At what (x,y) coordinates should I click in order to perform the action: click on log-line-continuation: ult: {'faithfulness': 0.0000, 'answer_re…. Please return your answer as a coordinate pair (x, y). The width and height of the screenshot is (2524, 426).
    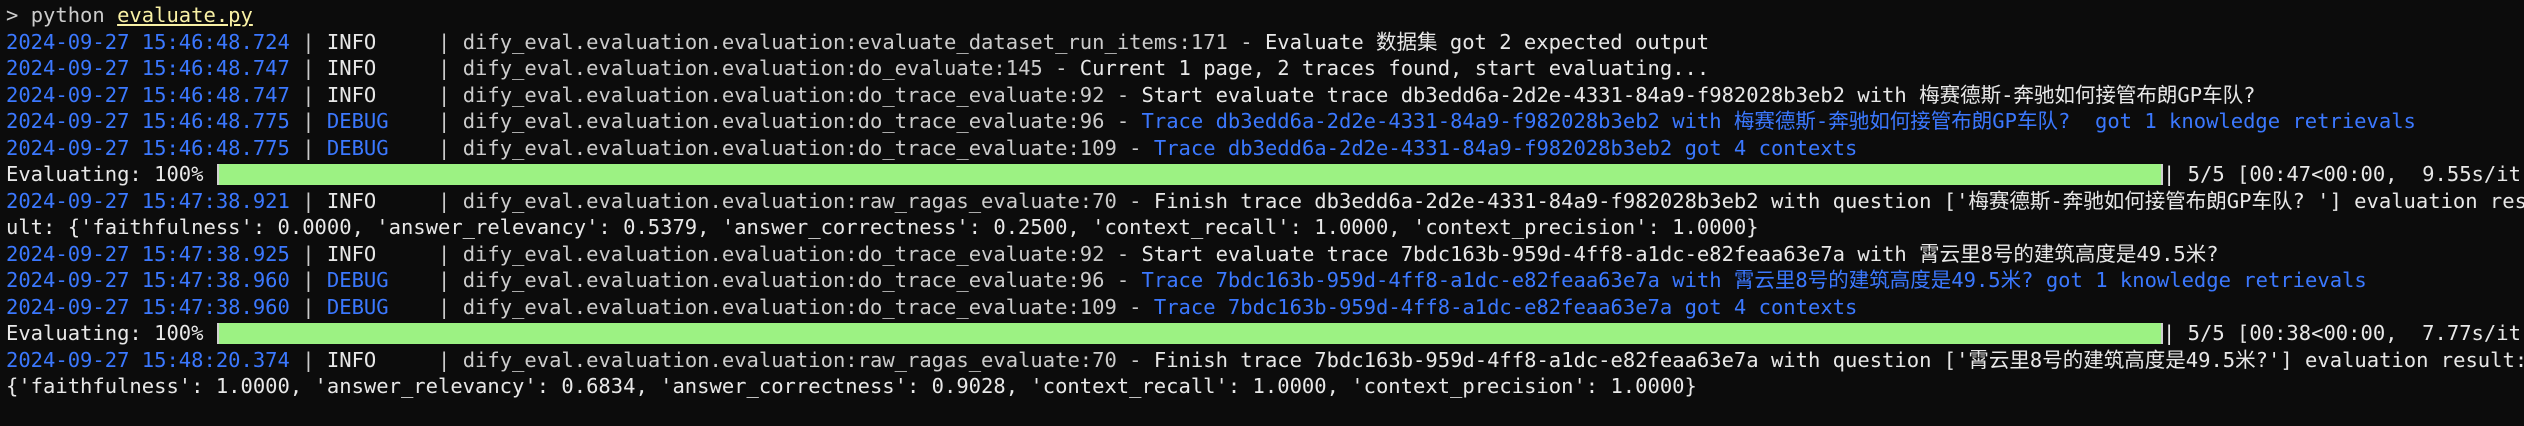
    Looking at the image, I should click on (1265, 227).